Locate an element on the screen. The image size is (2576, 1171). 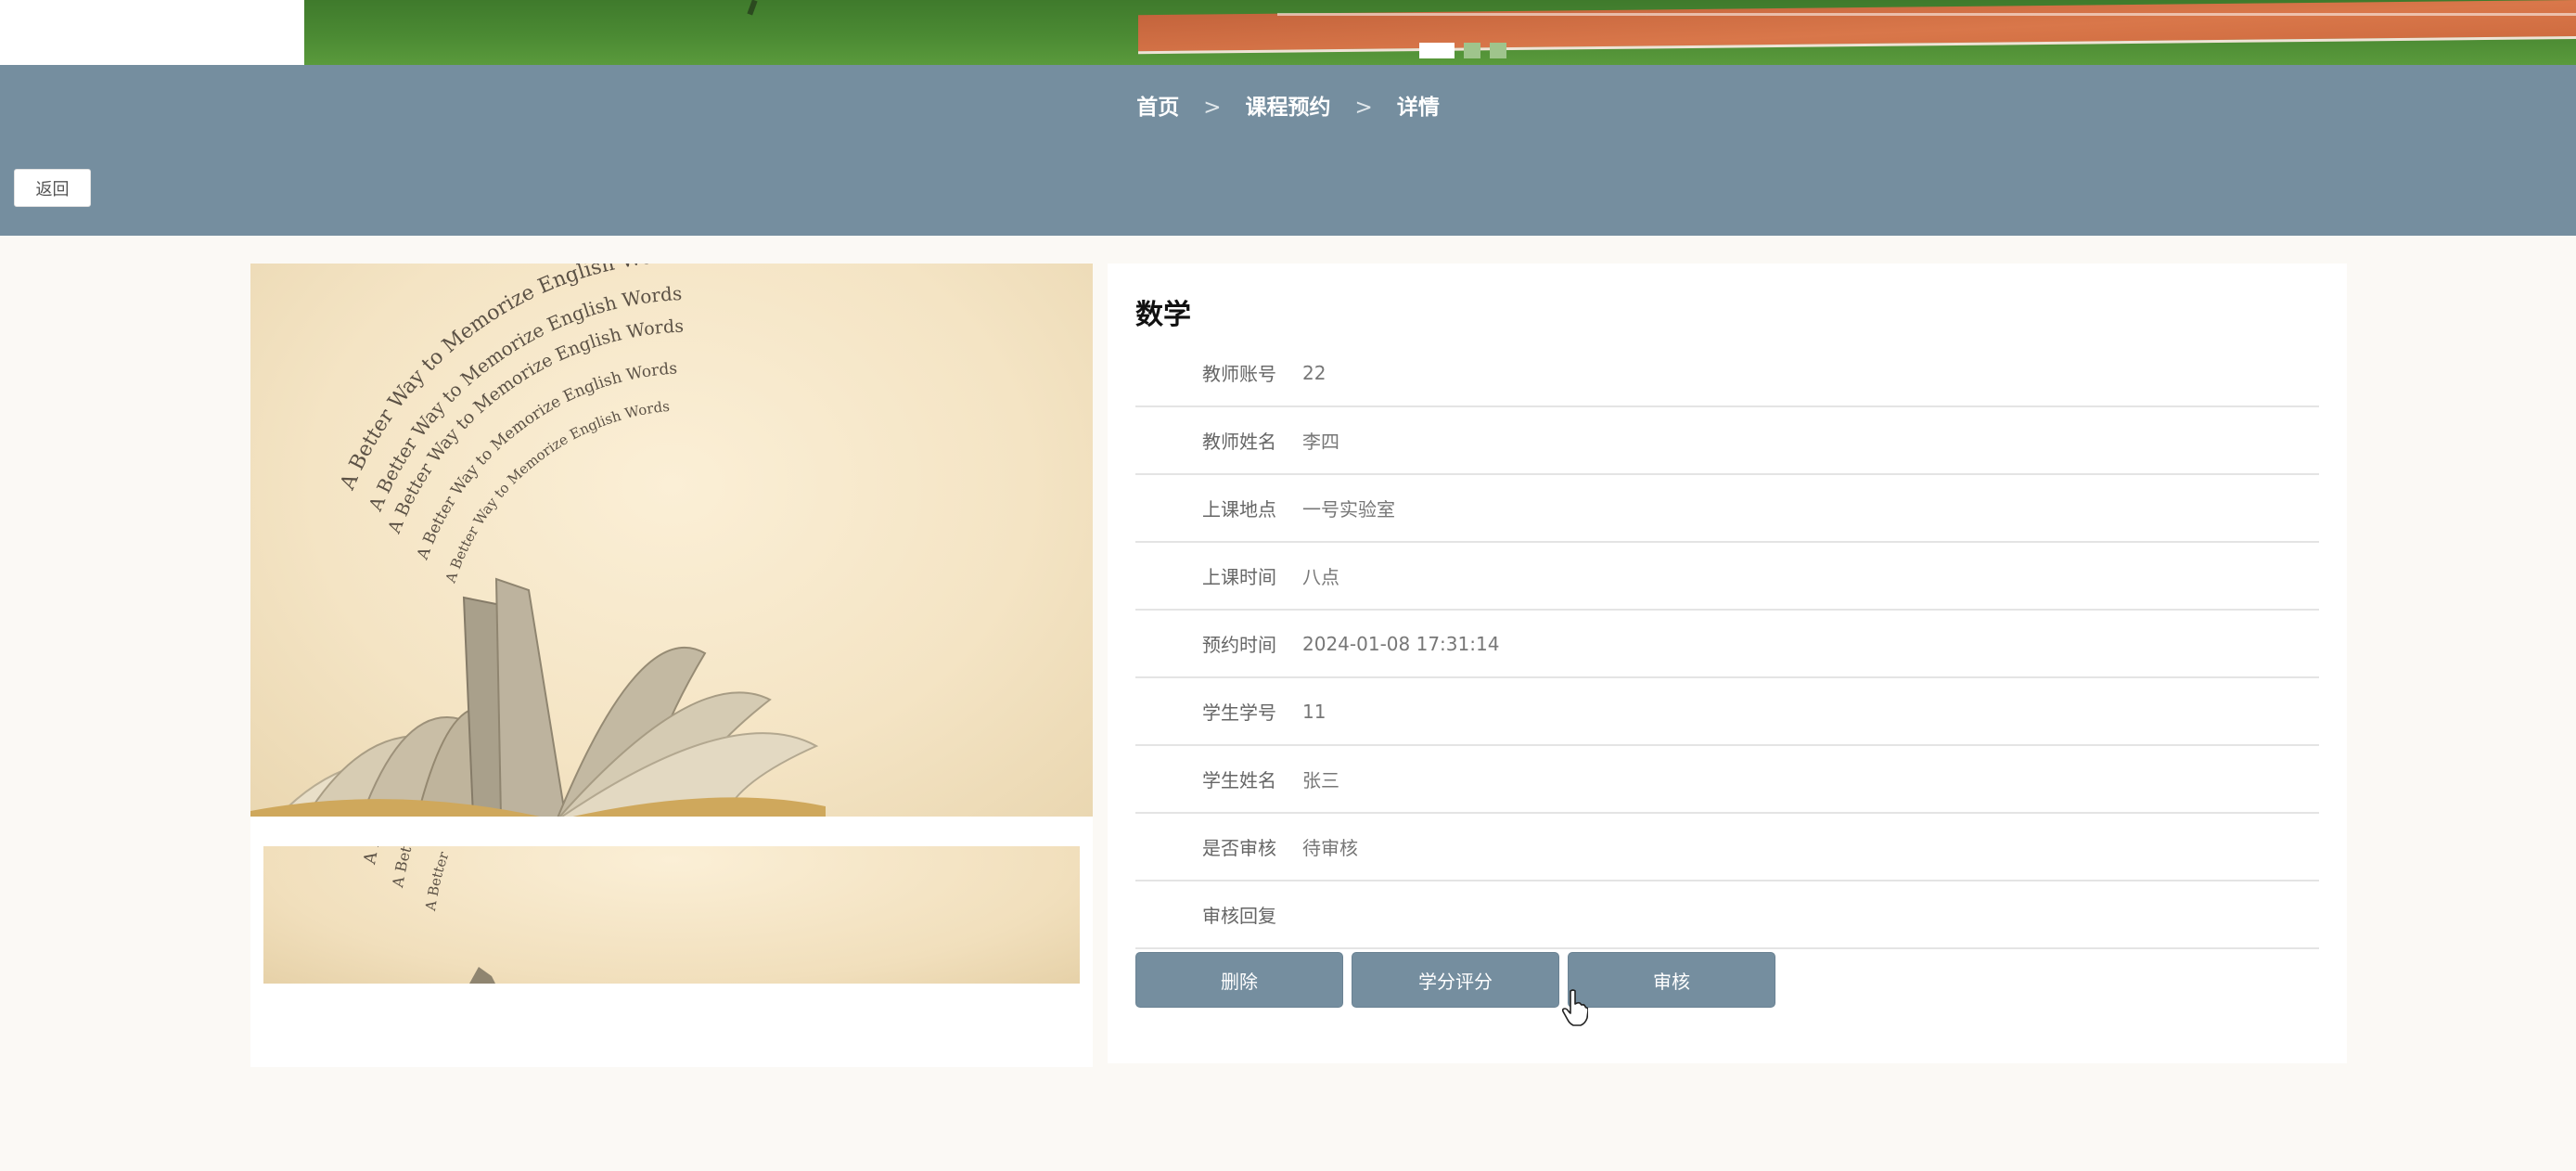
field-value: 八点 is located at coordinates (1320, 577).